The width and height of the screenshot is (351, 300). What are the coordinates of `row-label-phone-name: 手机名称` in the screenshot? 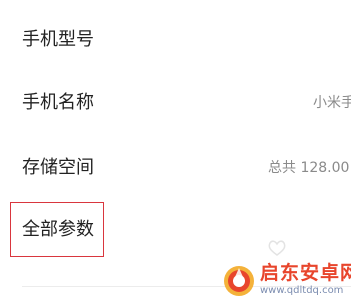 It's located at (58, 102).